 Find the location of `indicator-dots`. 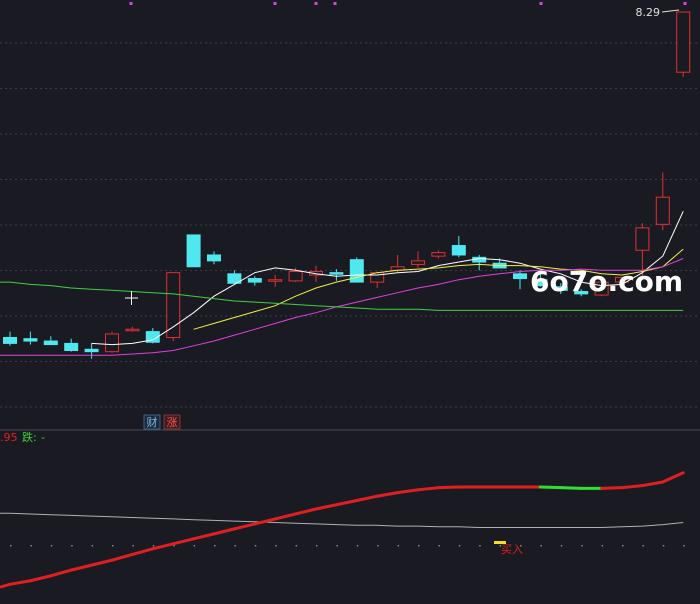

indicator-dots is located at coordinates (347, 546).